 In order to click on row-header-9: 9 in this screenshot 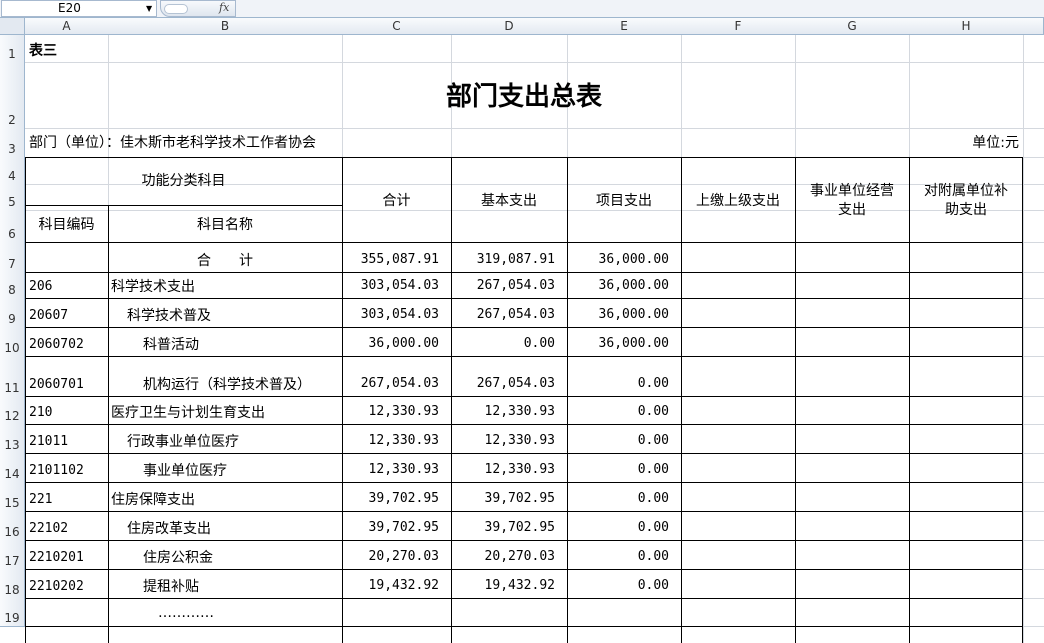, I will do `click(12, 313)`.